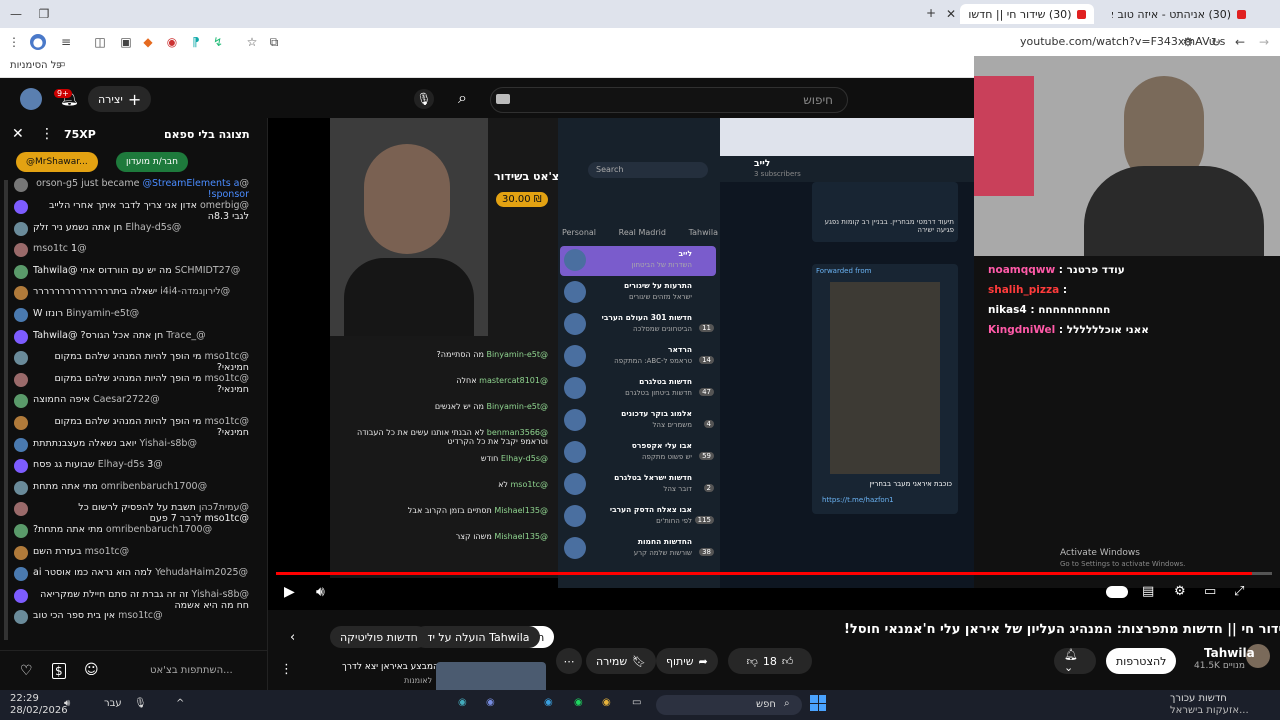  Describe the element at coordinates (818, 703) in the screenshot. I see `start-icon` at that location.